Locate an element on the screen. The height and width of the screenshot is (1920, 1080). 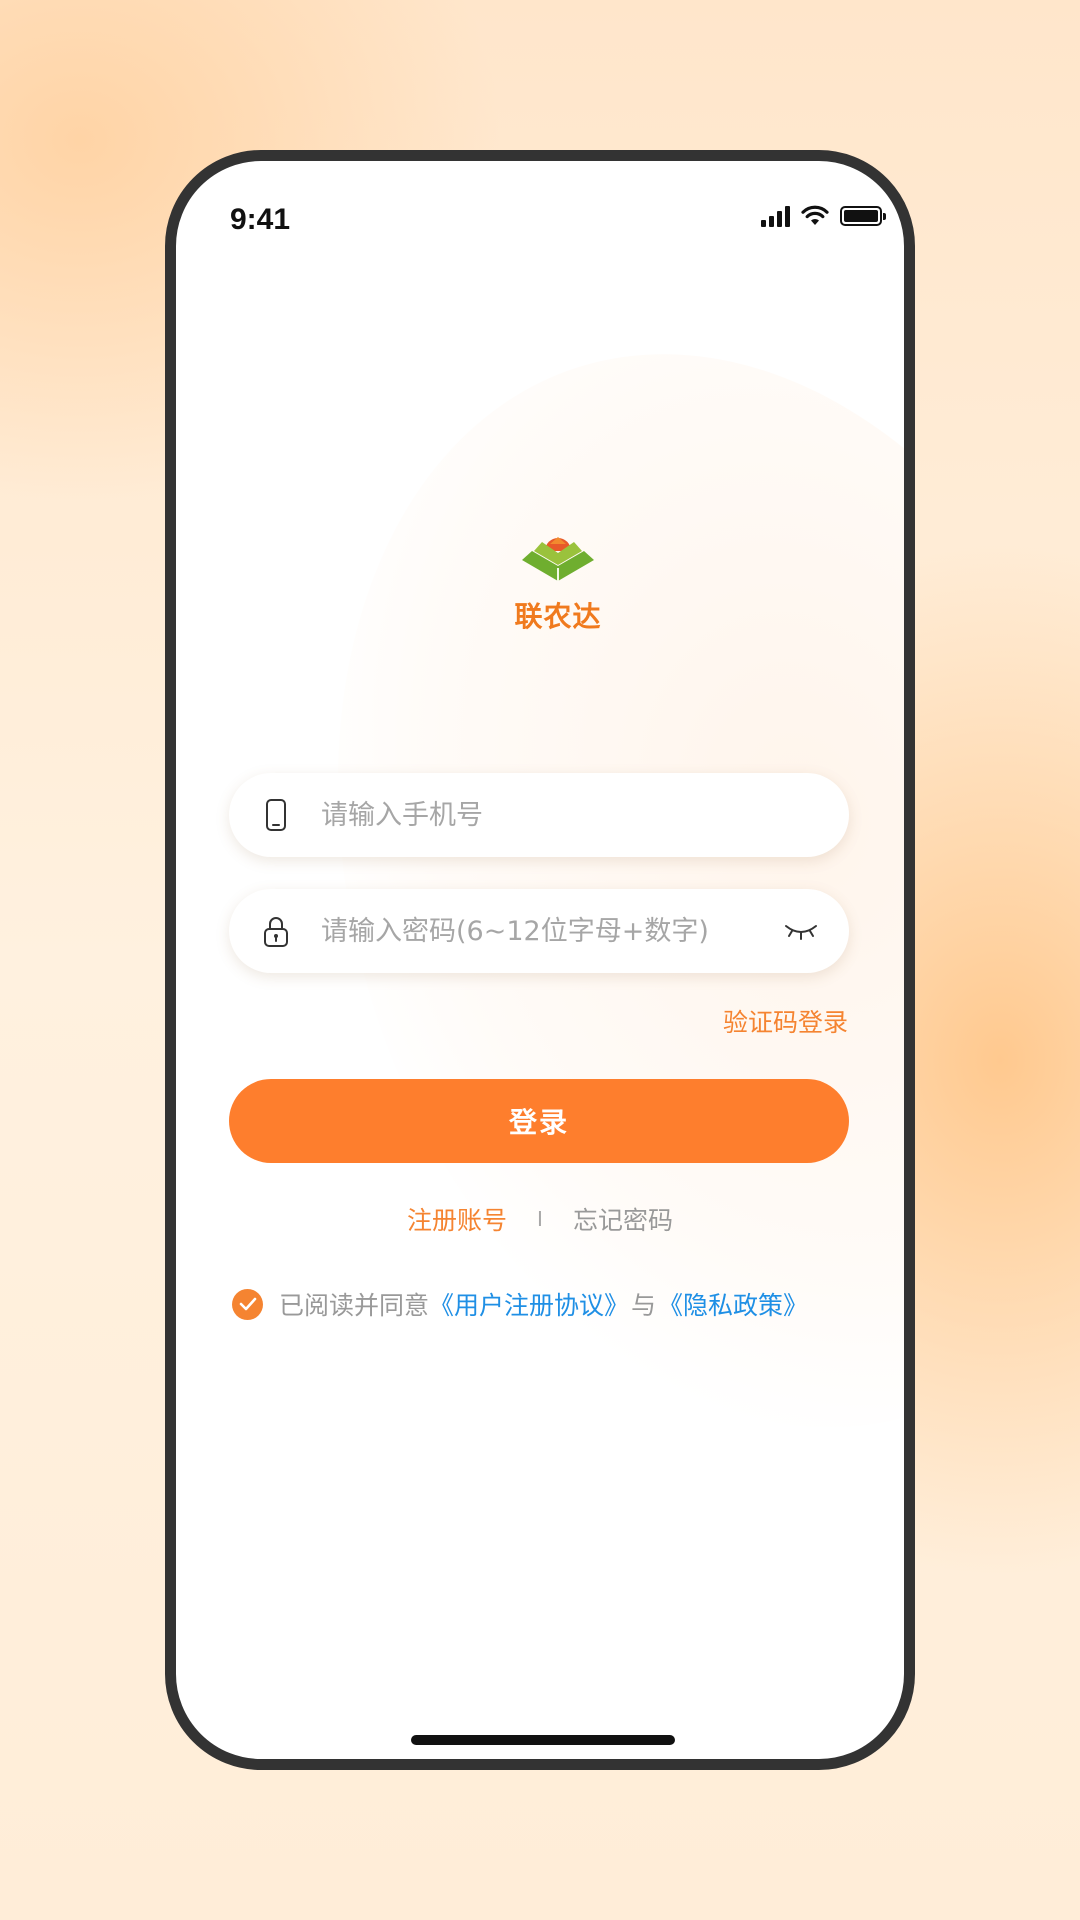
status-time: 9:41 is located at coordinates (260, 219).